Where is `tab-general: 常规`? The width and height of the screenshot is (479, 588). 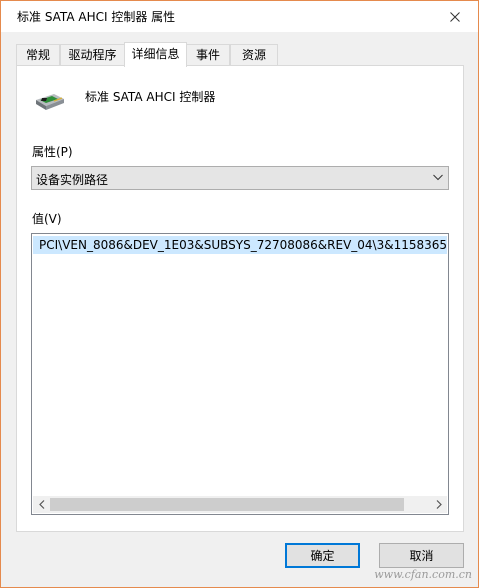
tab-general: 常规 is located at coordinates (38, 55).